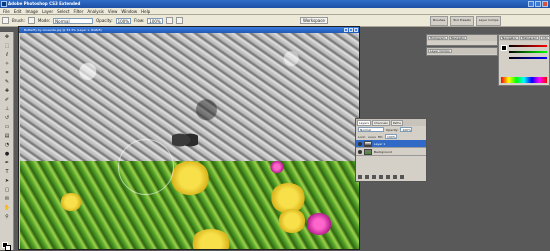  What do you see at coordinates (529, 38) in the screenshot?
I see `tab-color-histogram: Histogram` at bounding box center [529, 38].